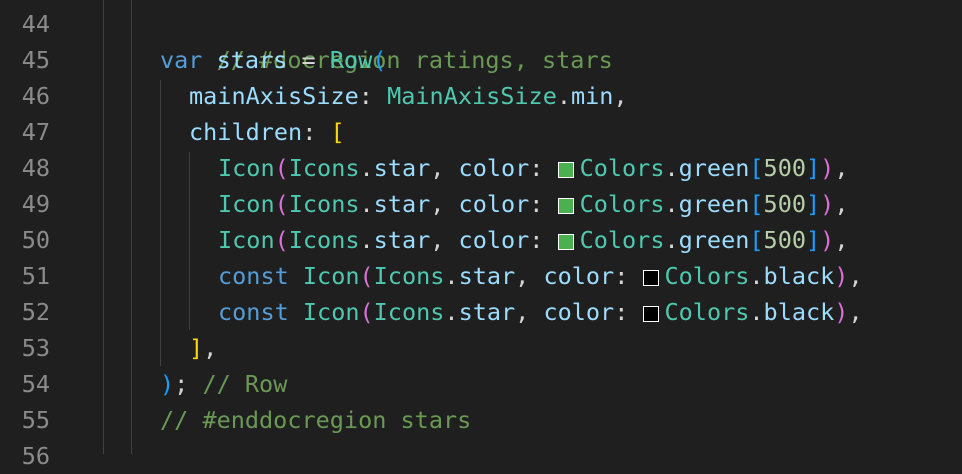  I want to click on line-number: 47, so click(35, 132).